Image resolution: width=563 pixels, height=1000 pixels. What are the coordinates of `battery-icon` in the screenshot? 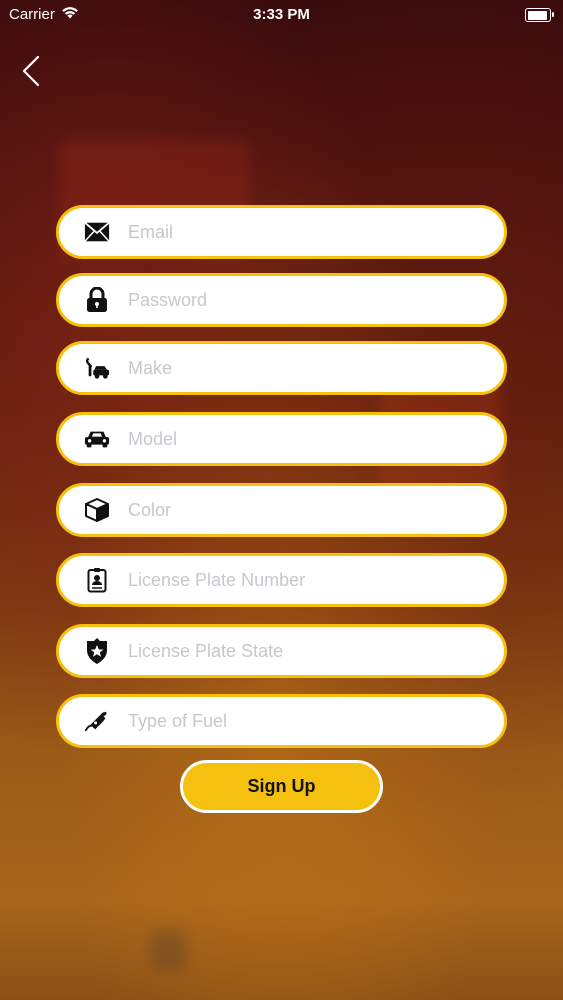 It's located at (539, 15).